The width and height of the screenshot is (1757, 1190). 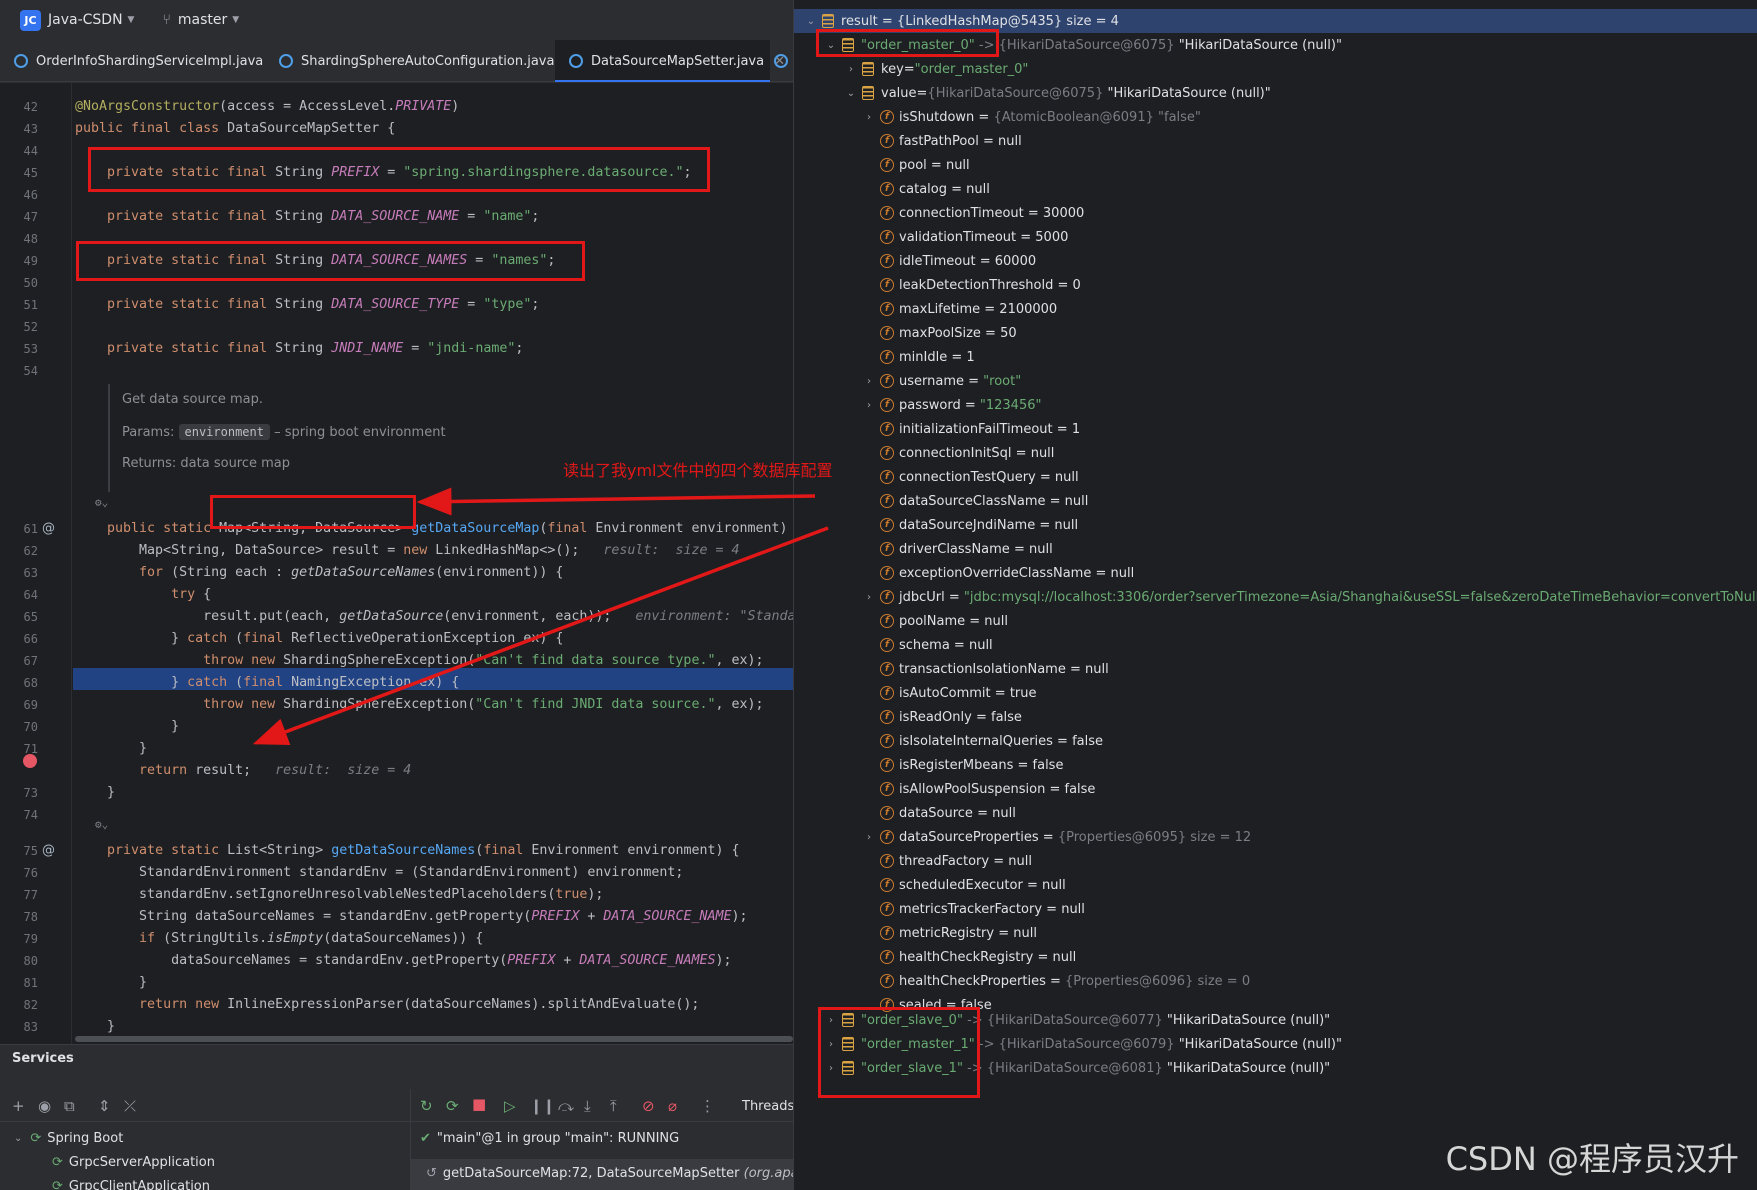 I want to click on variable-row-field: f idleTimeout = 60000, so click(x=949, y=261).